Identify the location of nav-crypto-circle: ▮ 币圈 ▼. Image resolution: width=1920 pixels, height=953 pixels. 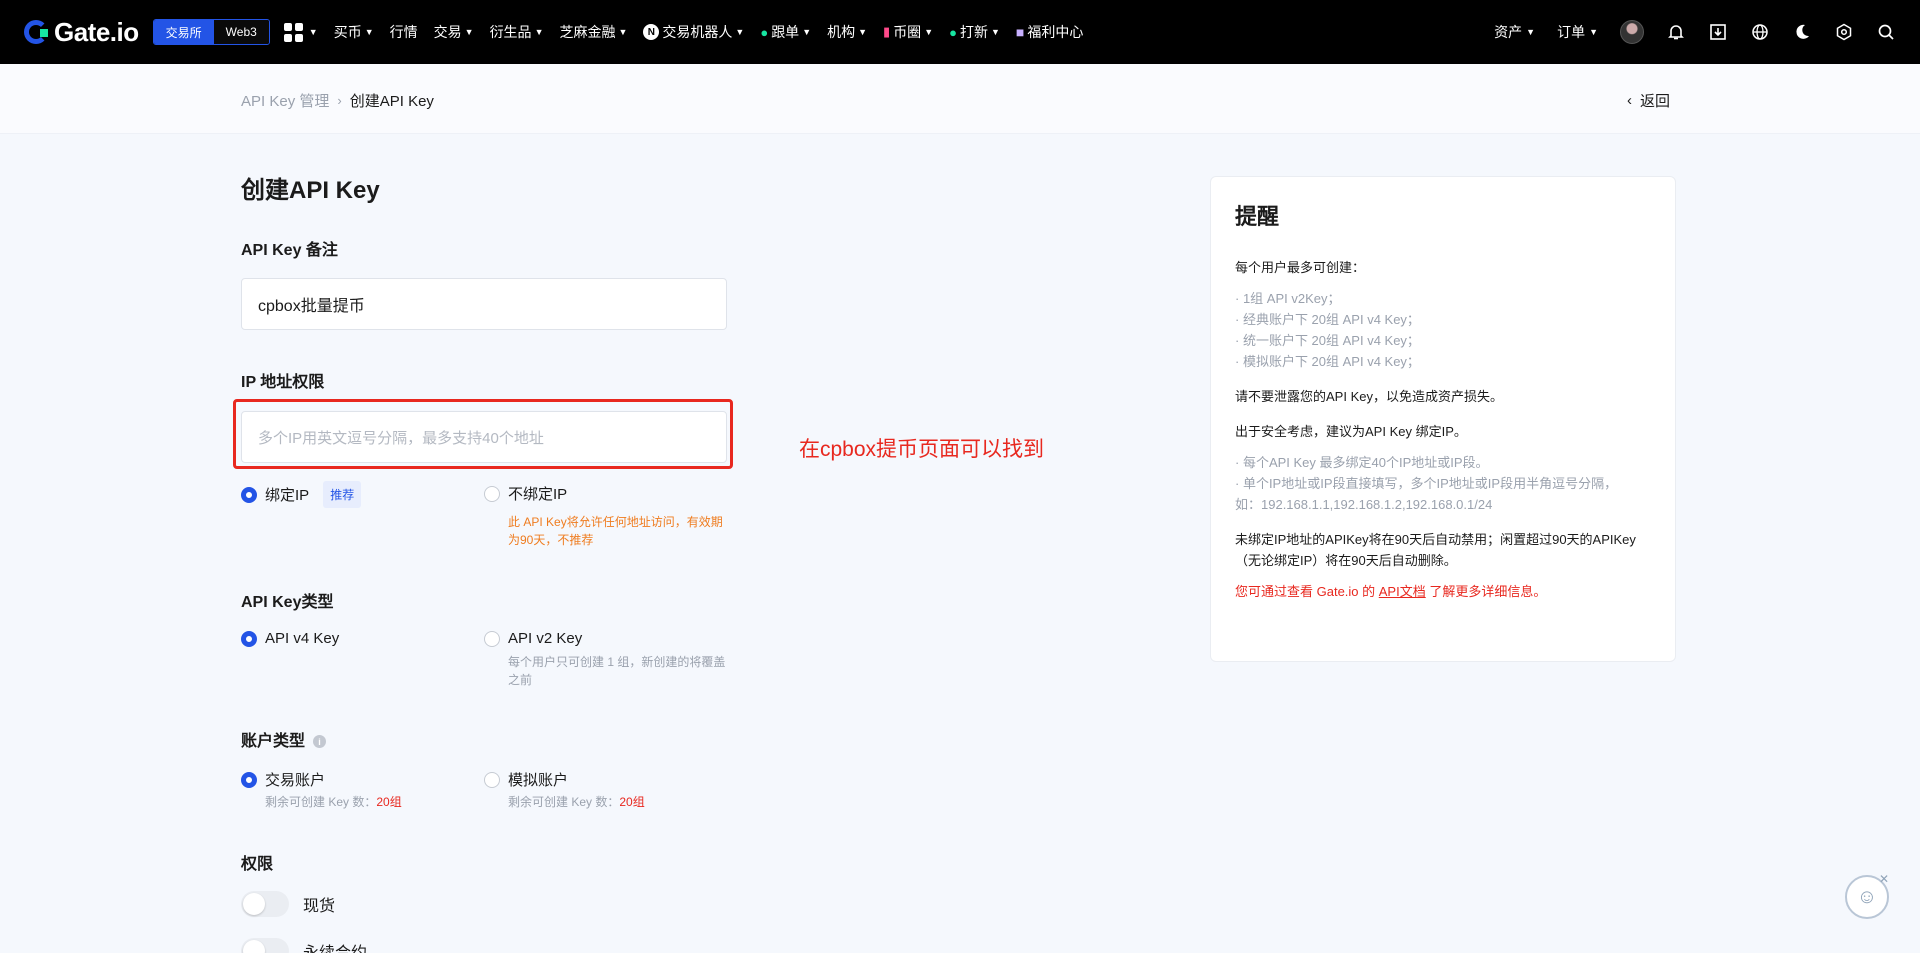
(908, 32).